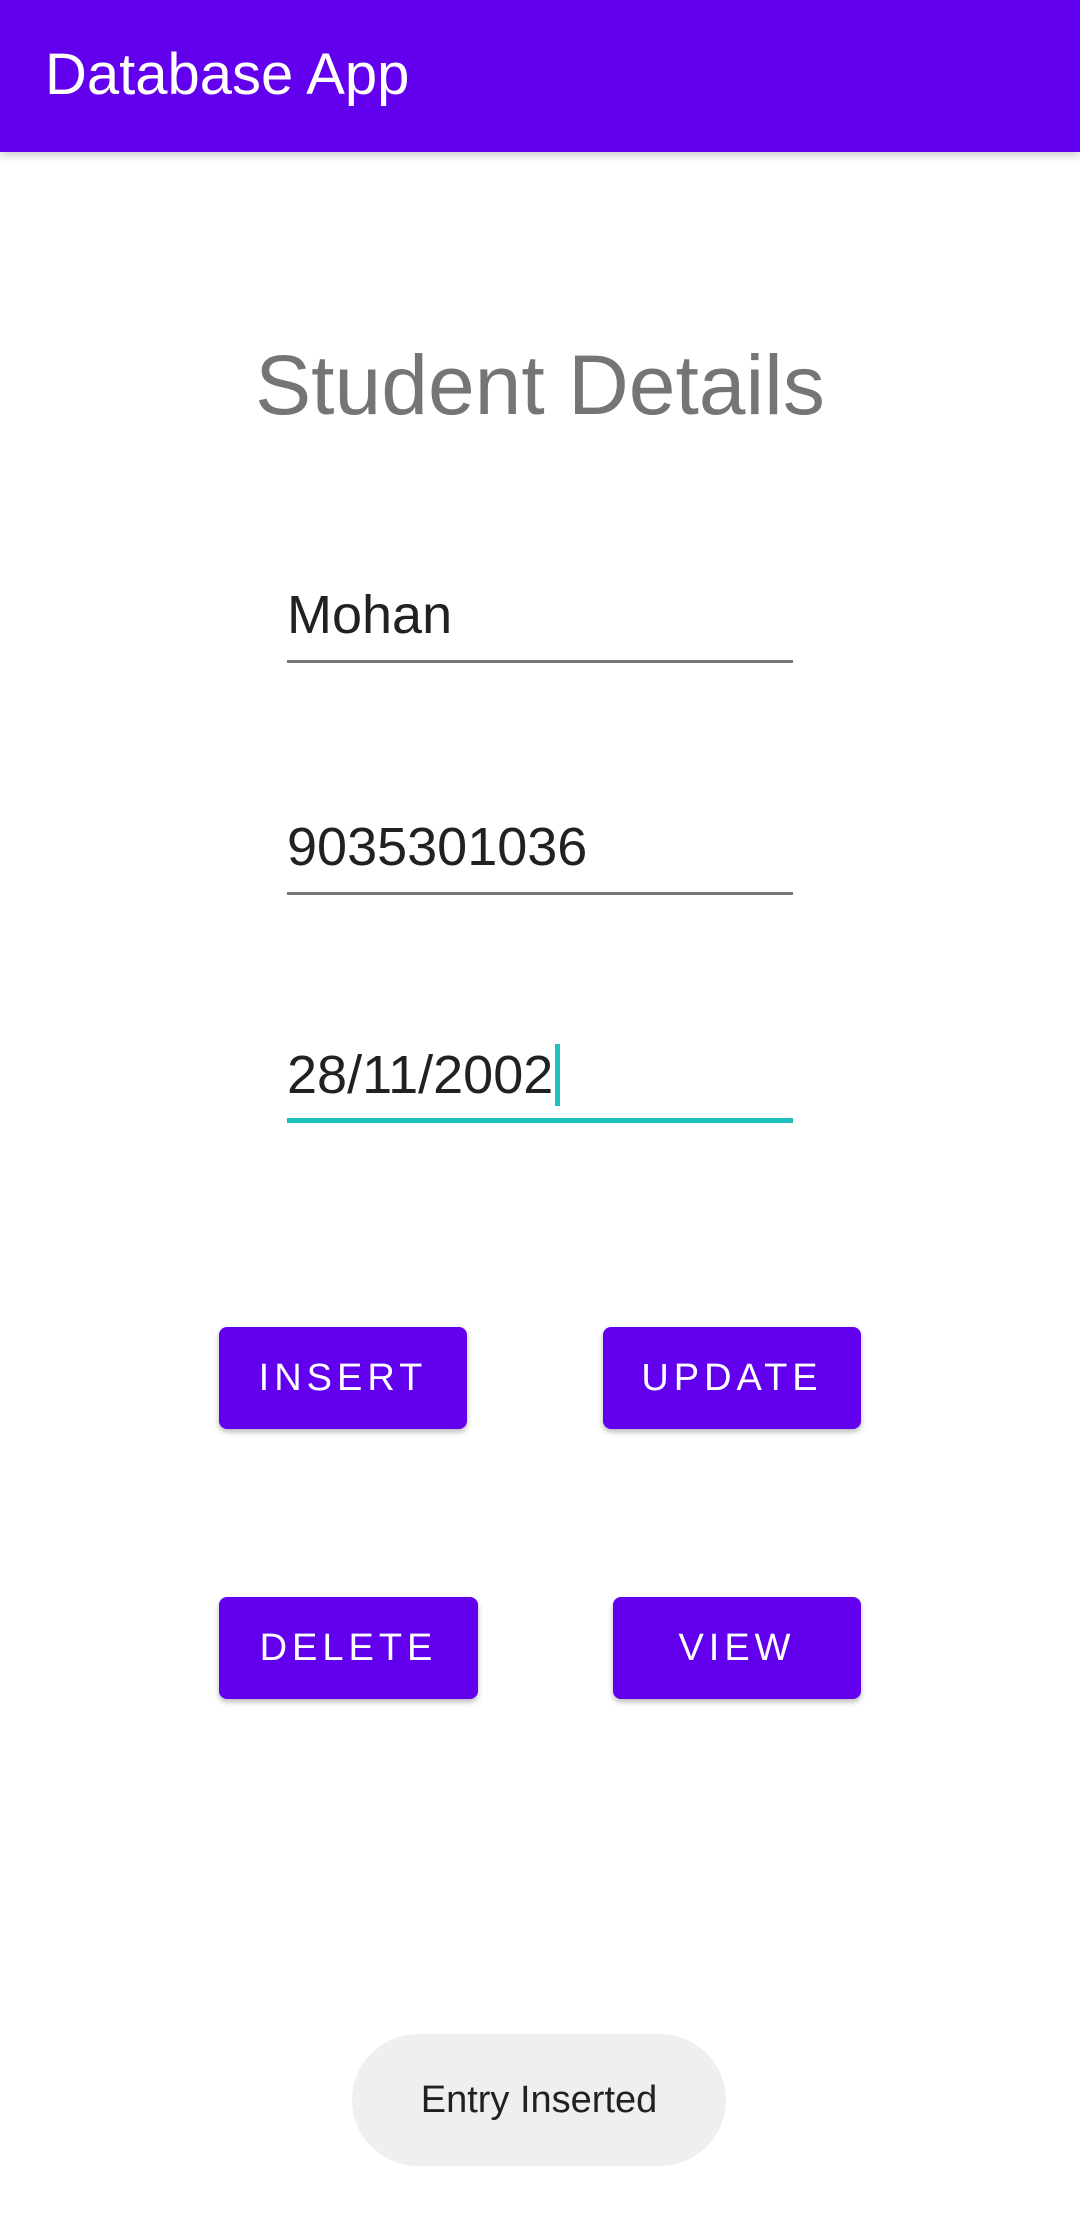 Image resolution: width=1080 pixels, height=2230 pixels. I want to click on name-field-value: Mohan, so click(369, 615).